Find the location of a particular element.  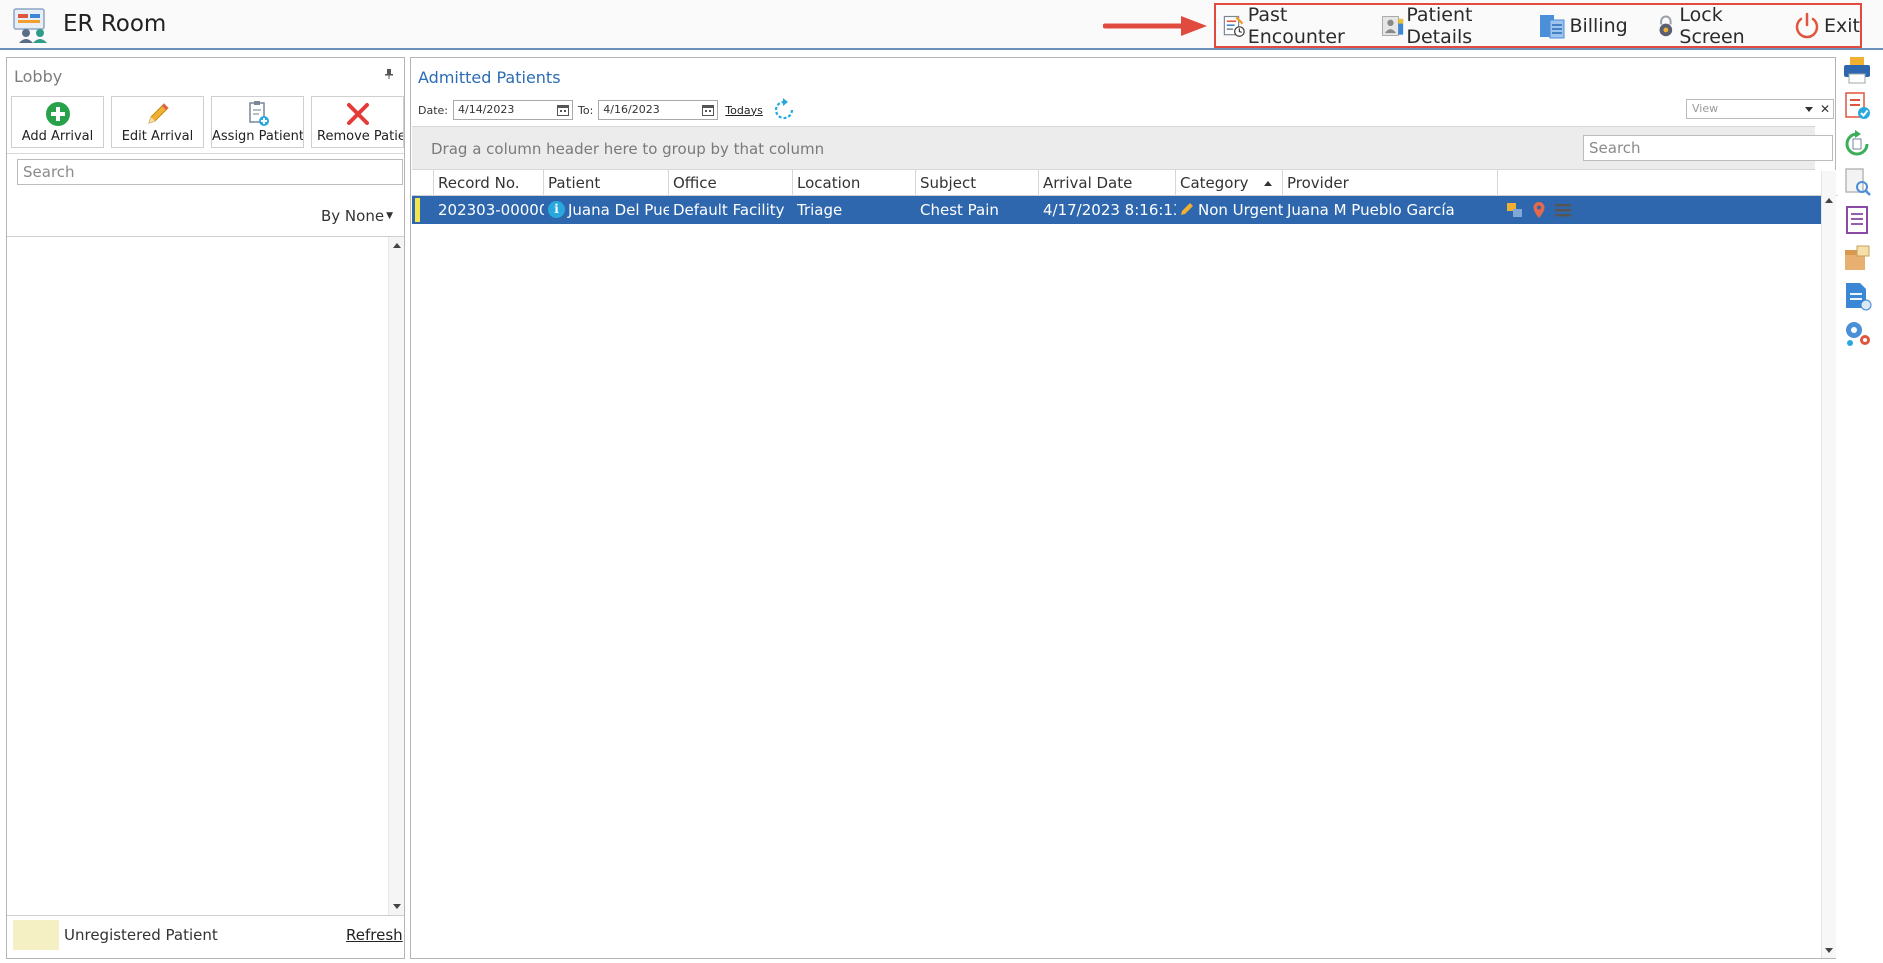

column-header-office: Office is located at coordinates (731, 183).